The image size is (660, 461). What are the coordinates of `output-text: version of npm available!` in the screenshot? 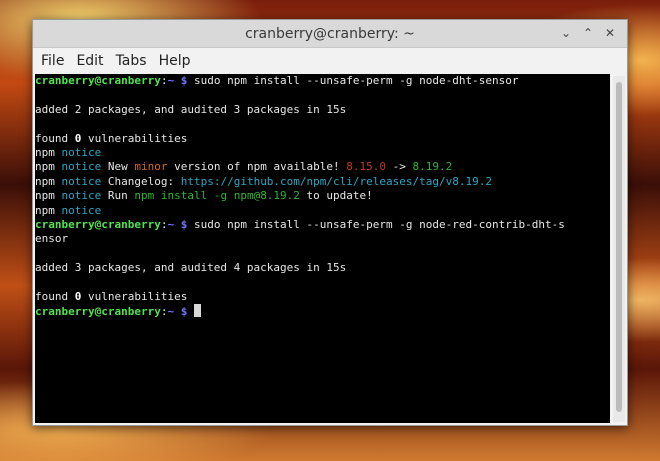 It's located at (257, 167).